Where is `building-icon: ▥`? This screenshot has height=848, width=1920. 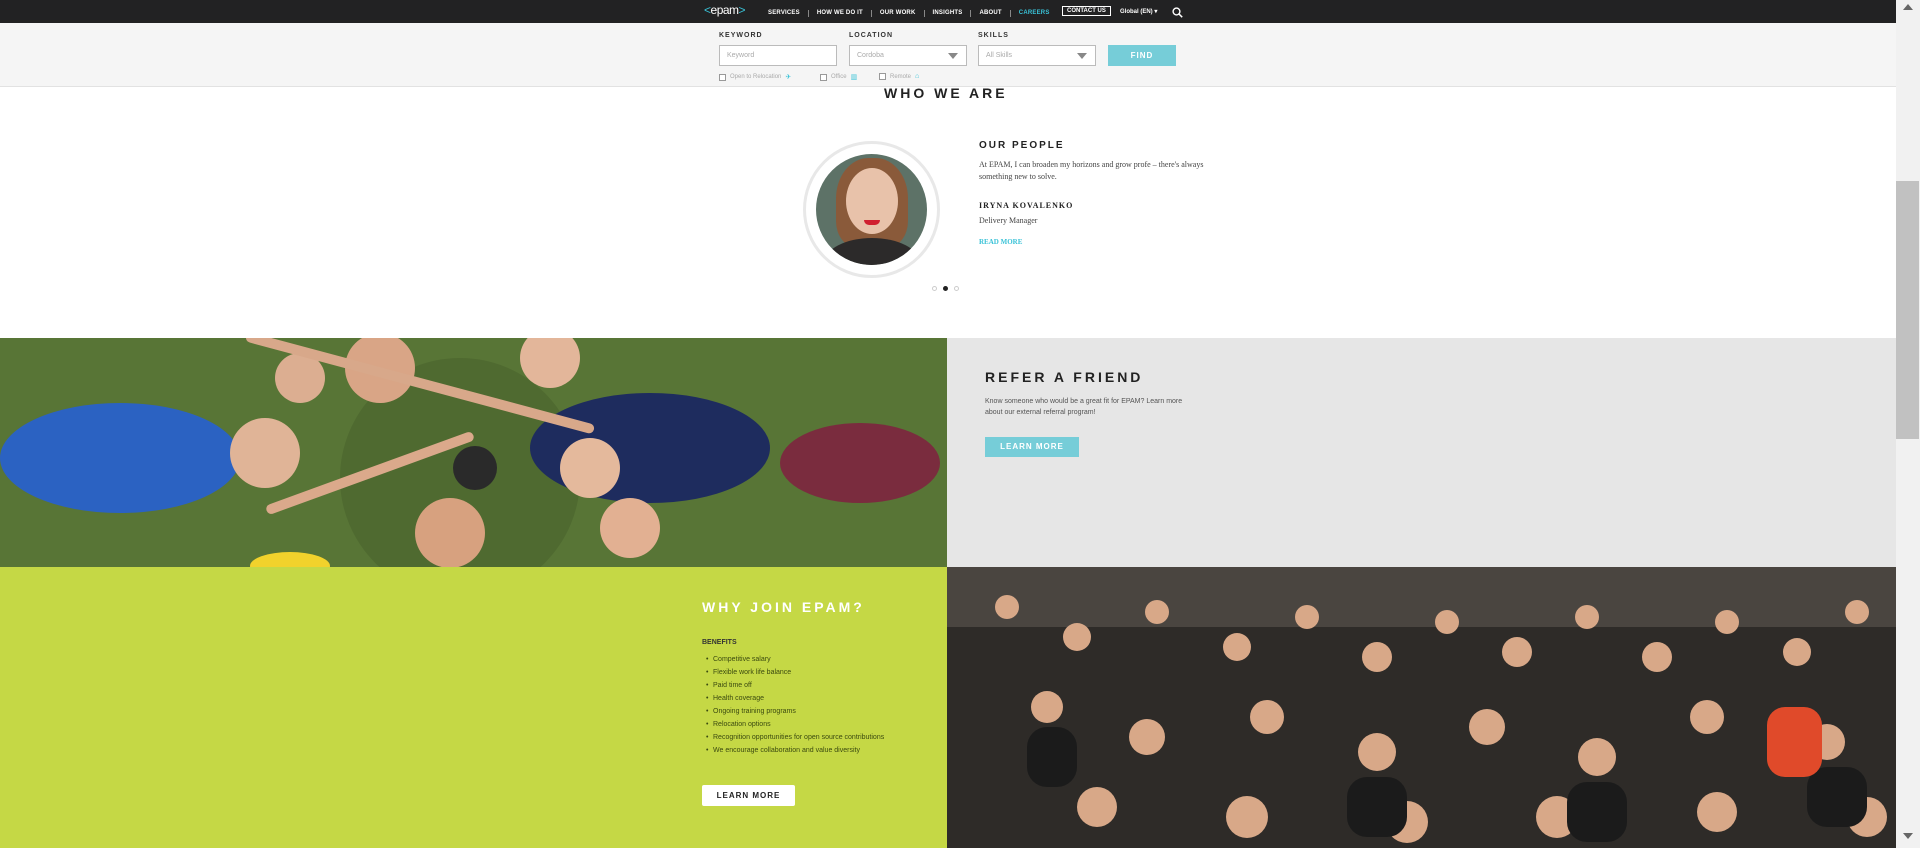
building-icon: ▥ is located at coordinates (854, 77).